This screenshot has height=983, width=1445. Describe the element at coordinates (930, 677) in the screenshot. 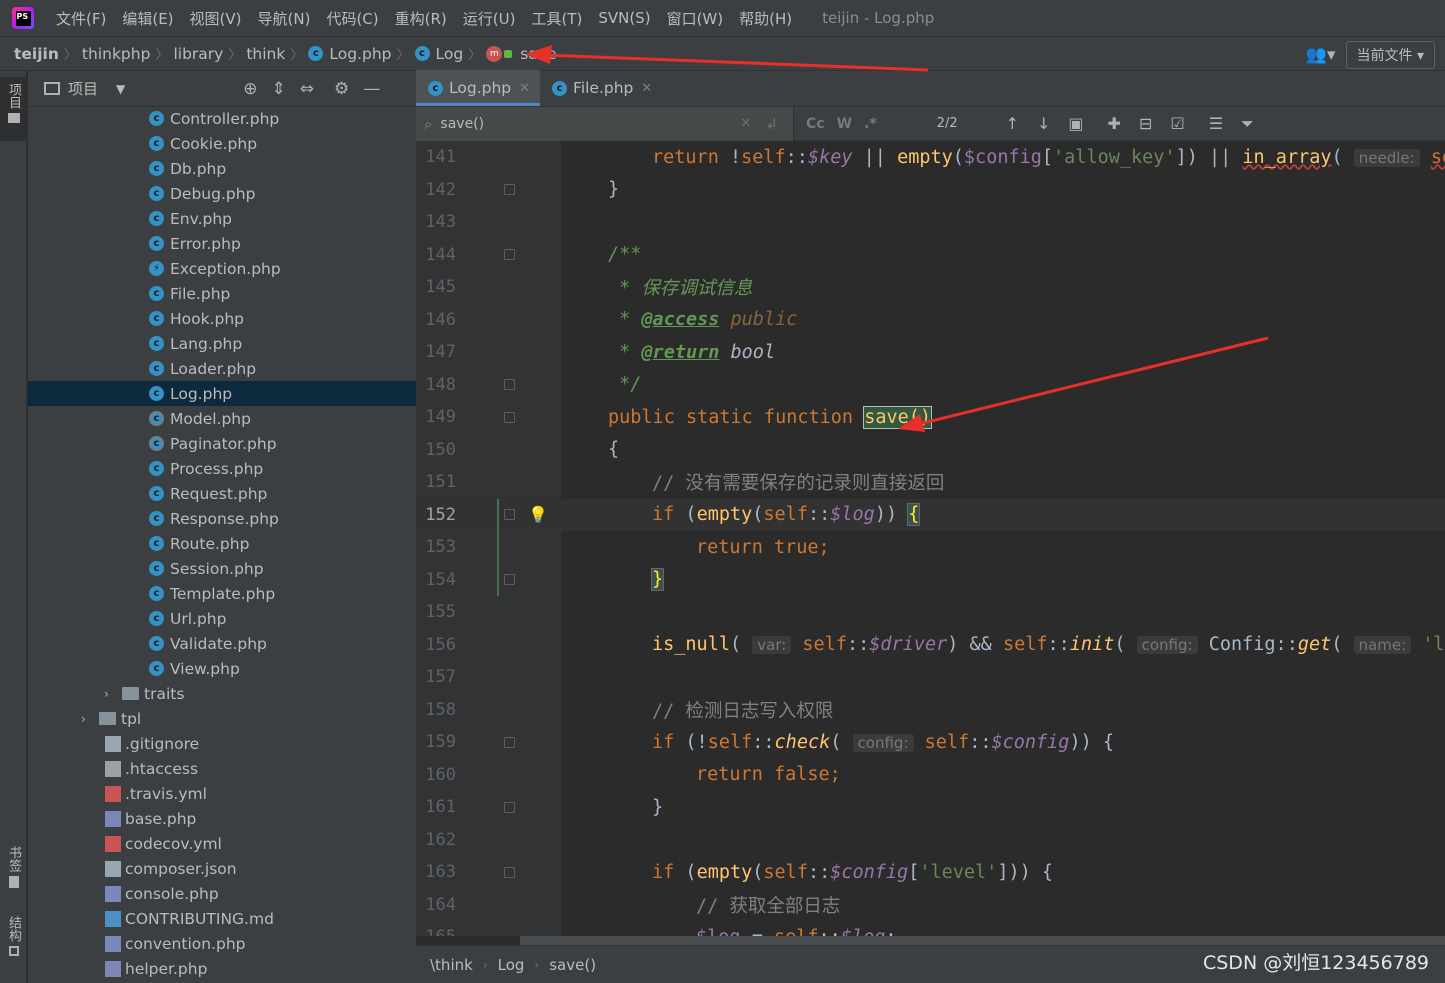

I see `code-line: 157` at that location.